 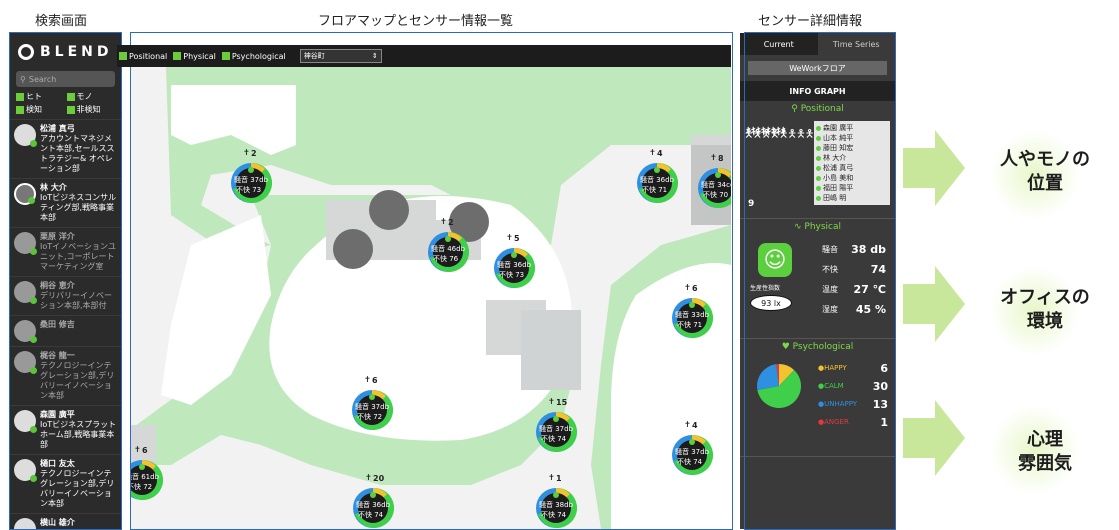 I want to click on toggle-positional: Positional, so click(x=143, y=56).